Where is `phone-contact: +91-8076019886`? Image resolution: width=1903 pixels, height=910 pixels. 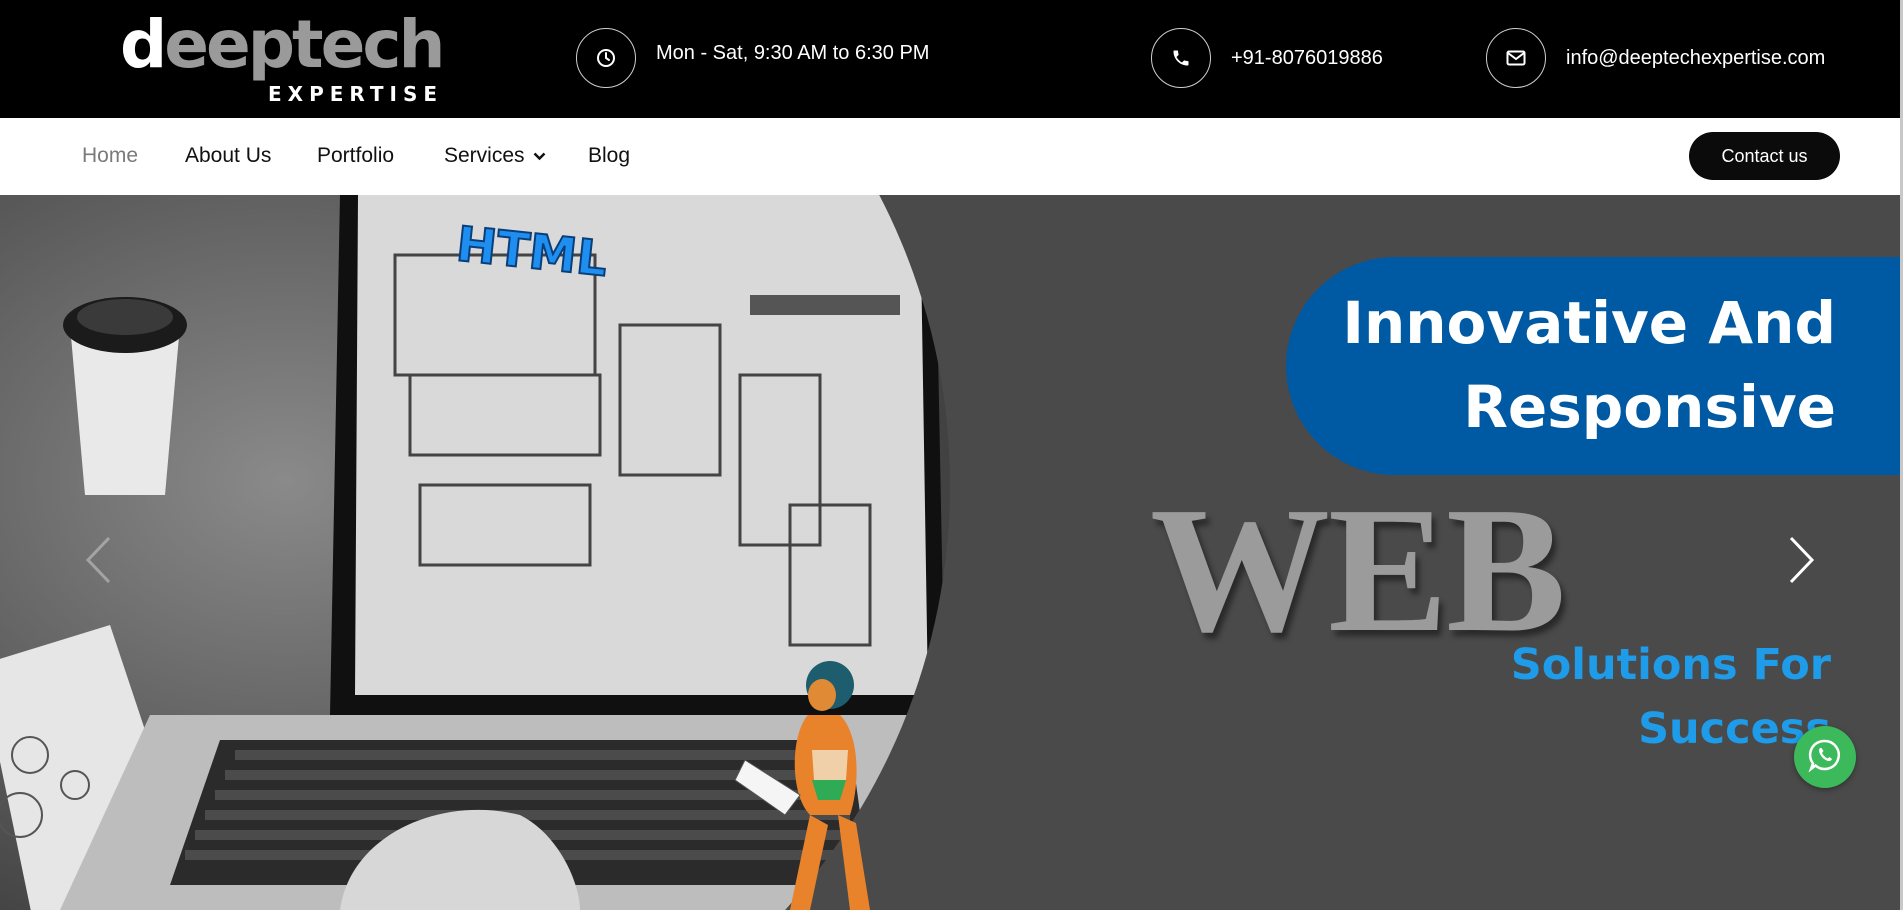 phone-contact: +91-8076019886 is located at coordinates (1267, 58).